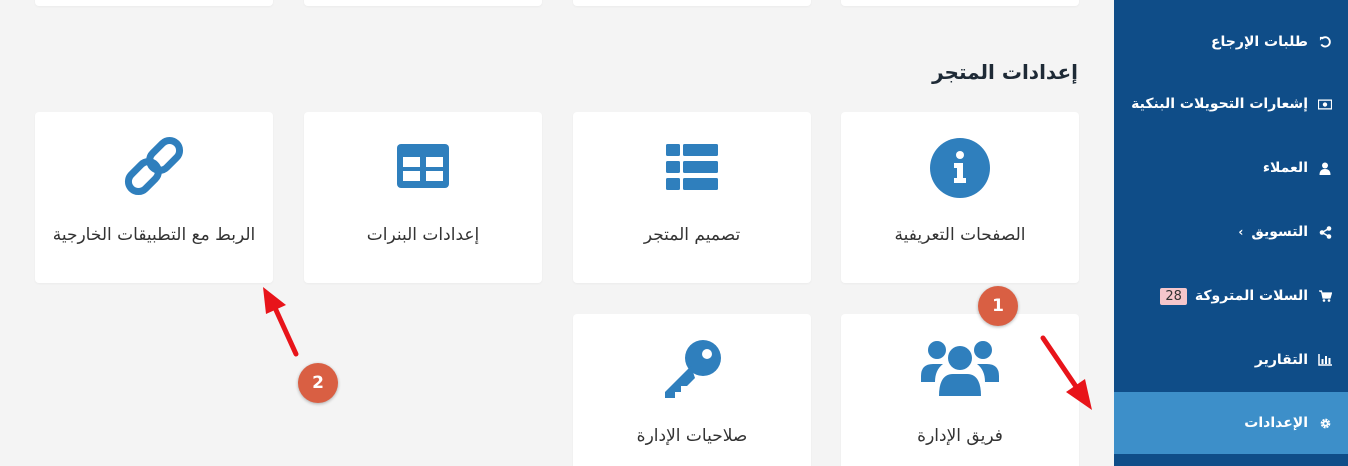 This screenshot has width=1348, height=466. Describe the element at coordinates (281, 322) in the screenshot. I see `arrow-to-external-apps` at that location.